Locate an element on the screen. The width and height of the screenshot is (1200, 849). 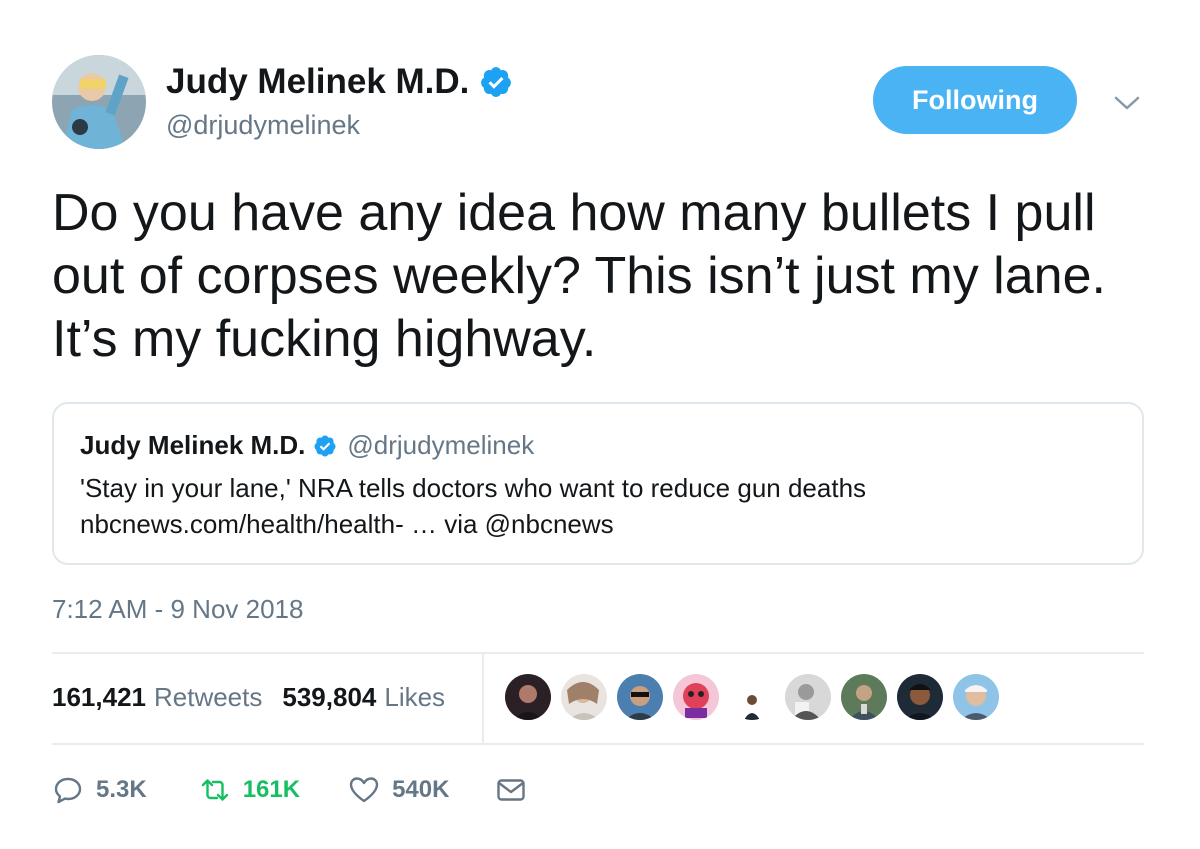
tweet-actions: 5.3K 161K 540K is located at coordinates (289, 790).